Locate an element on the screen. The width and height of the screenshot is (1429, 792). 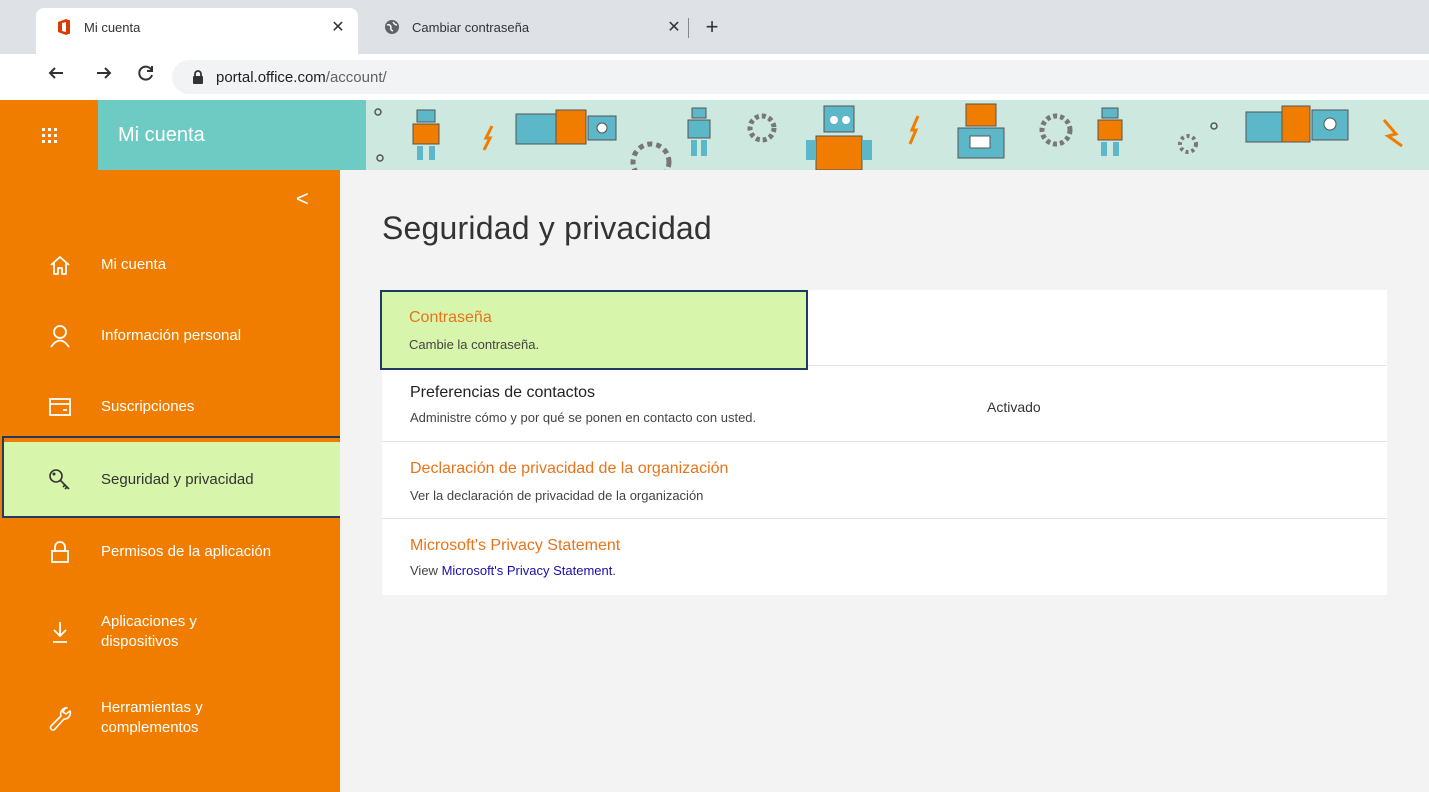
description-suffix: . is located at coordinates (614, 570).